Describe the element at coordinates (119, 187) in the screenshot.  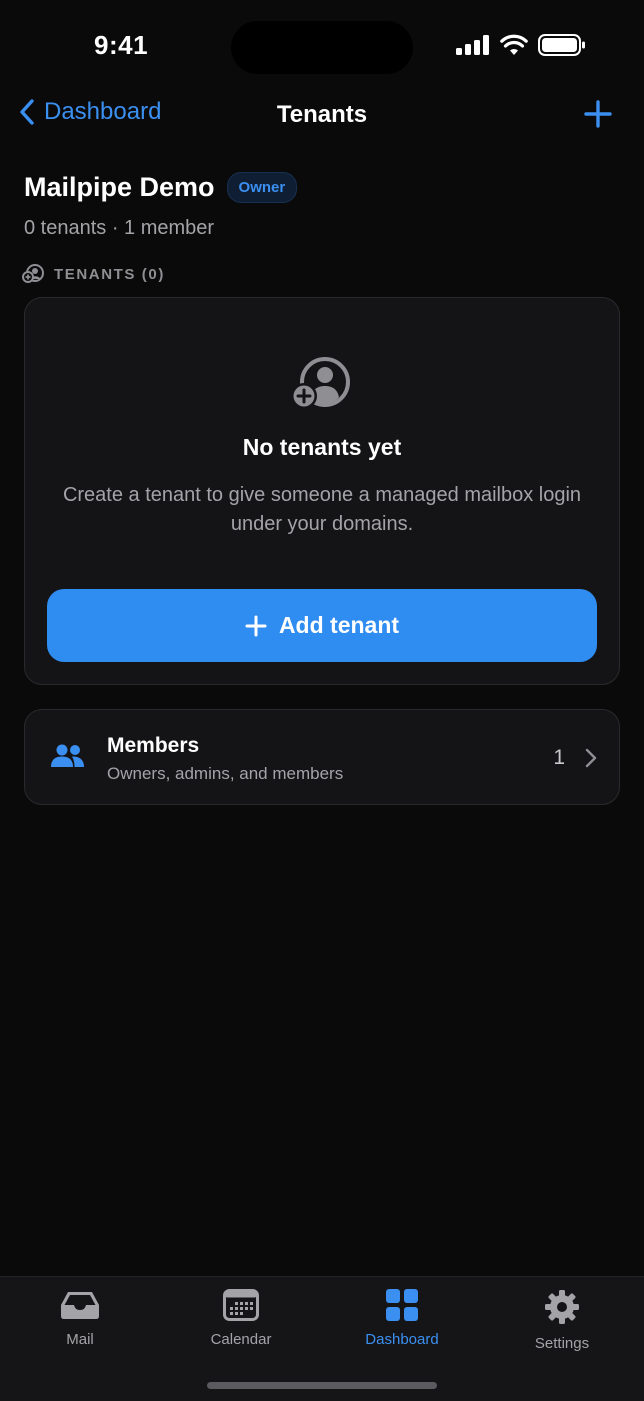
I see `org-name: Mailpipe Demo` at that location.